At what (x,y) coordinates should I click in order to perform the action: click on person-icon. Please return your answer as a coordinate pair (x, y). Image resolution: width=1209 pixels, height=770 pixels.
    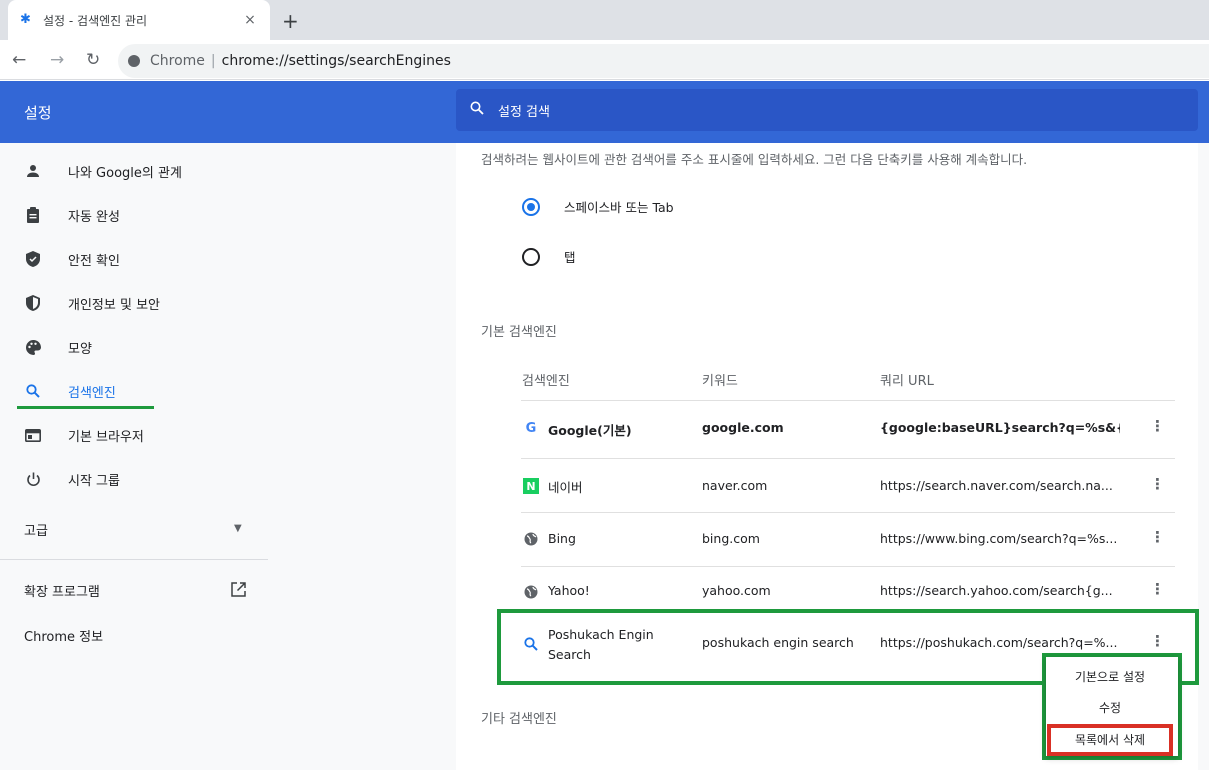
    Looking at the image, I should click on (33, 171).